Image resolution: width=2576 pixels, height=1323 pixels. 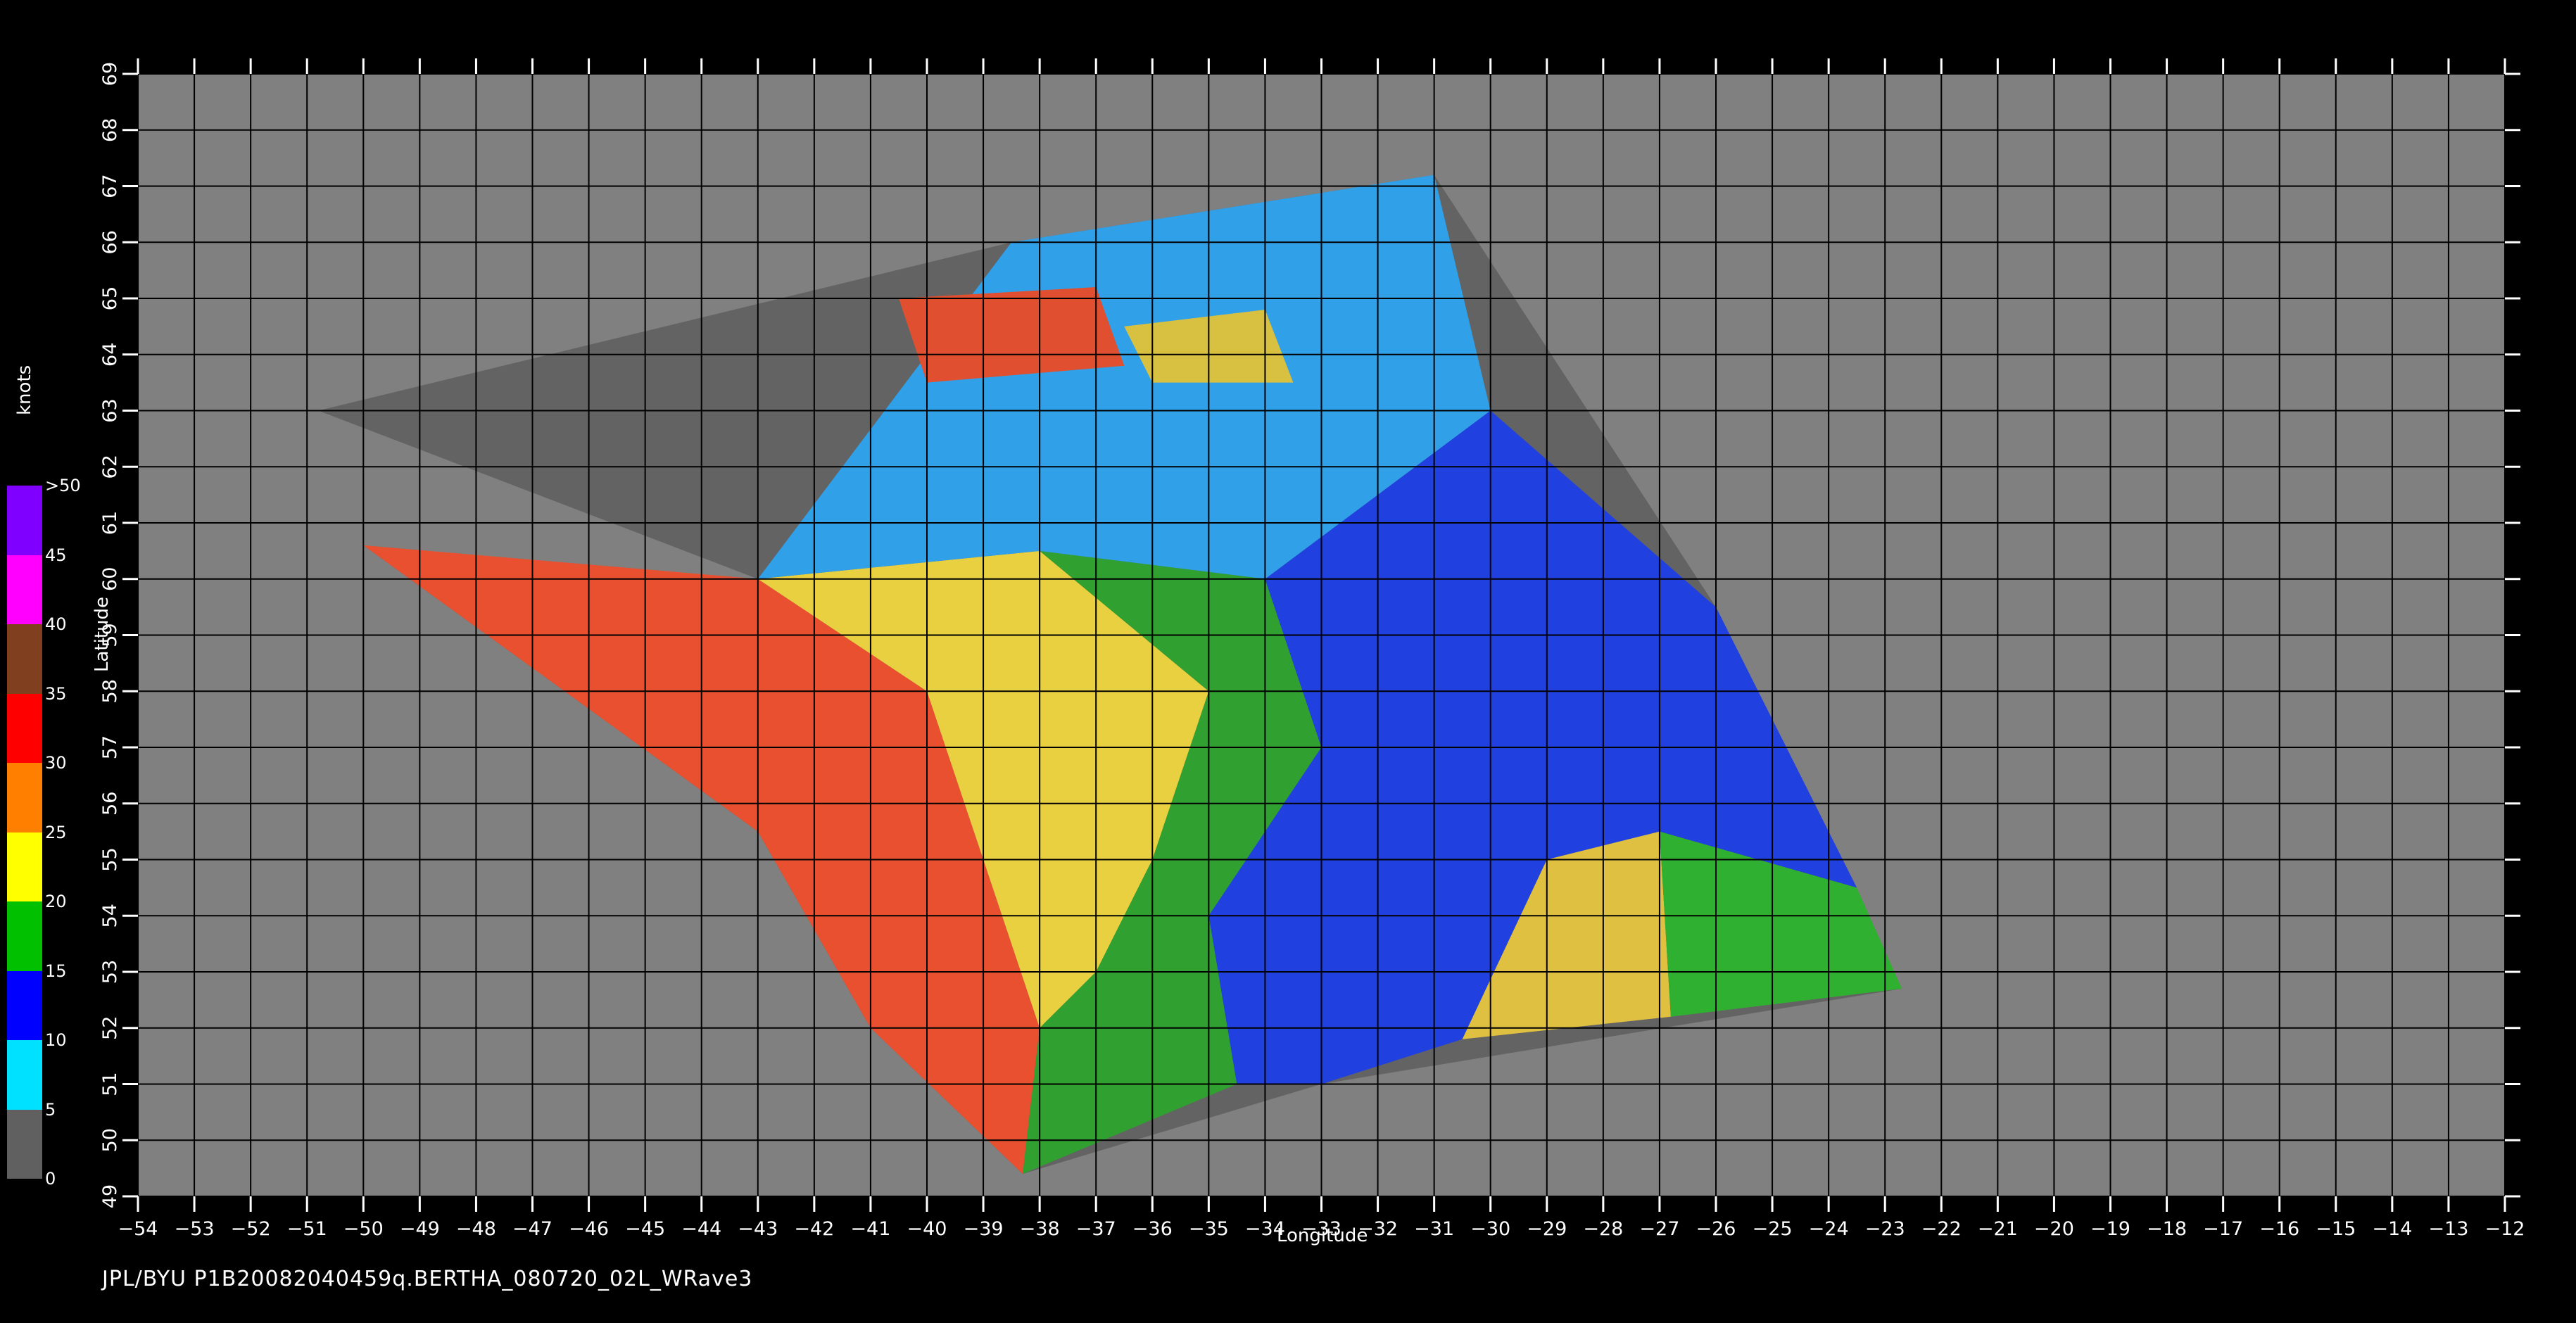 What do you see at coordinates (24, 390) in the screenshot?
I see `colorbar-units: knots` at bounding box center [24, 390].